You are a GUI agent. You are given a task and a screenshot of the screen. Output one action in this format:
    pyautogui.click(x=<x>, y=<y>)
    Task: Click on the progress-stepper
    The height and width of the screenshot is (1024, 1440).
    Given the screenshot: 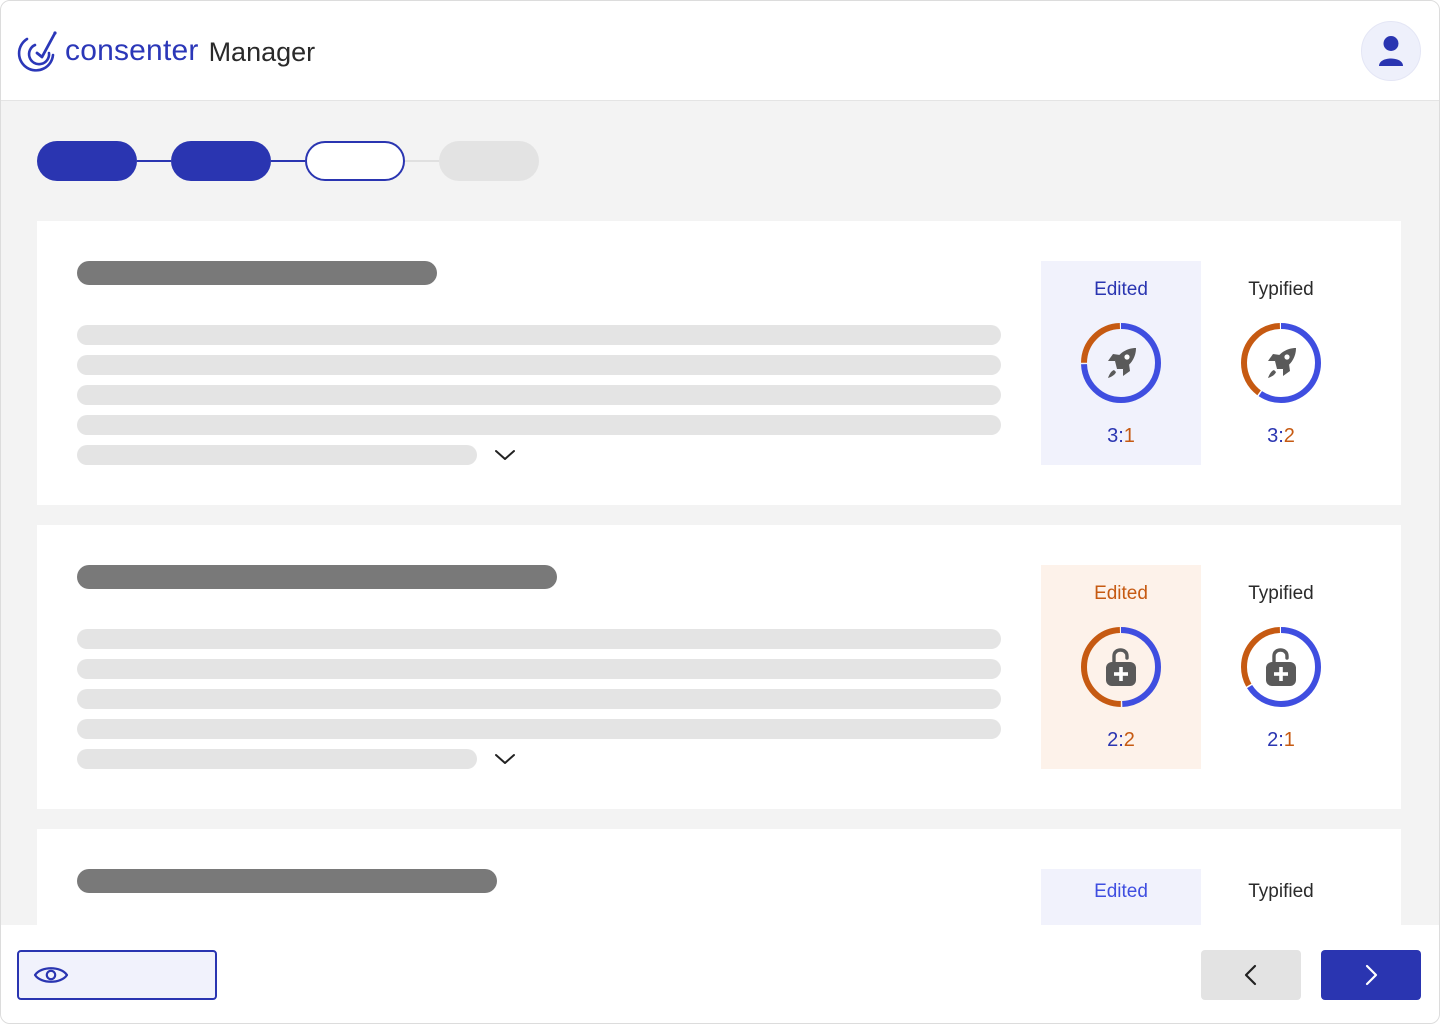 What is the action you would take?
    pyautogui.click(x=292, y=161)
    